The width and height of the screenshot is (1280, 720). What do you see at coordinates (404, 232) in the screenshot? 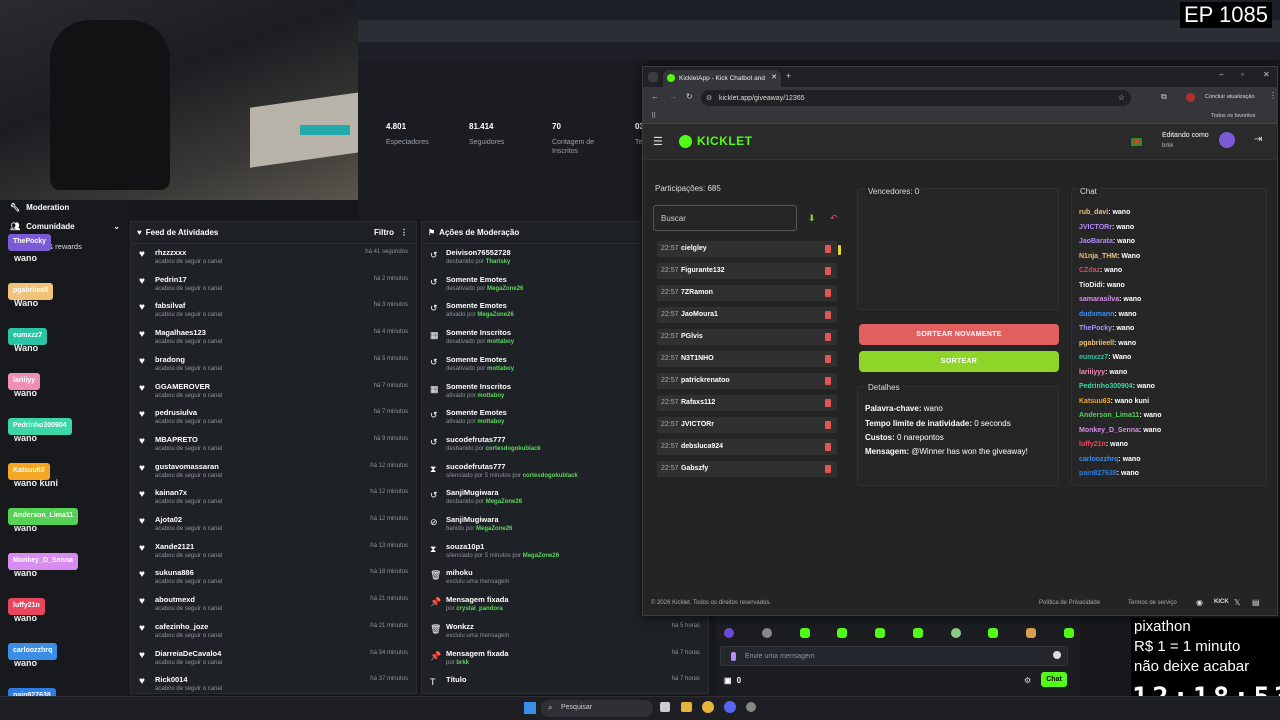
I see `more-icon: ⋮` at bounding box center [404, 232].